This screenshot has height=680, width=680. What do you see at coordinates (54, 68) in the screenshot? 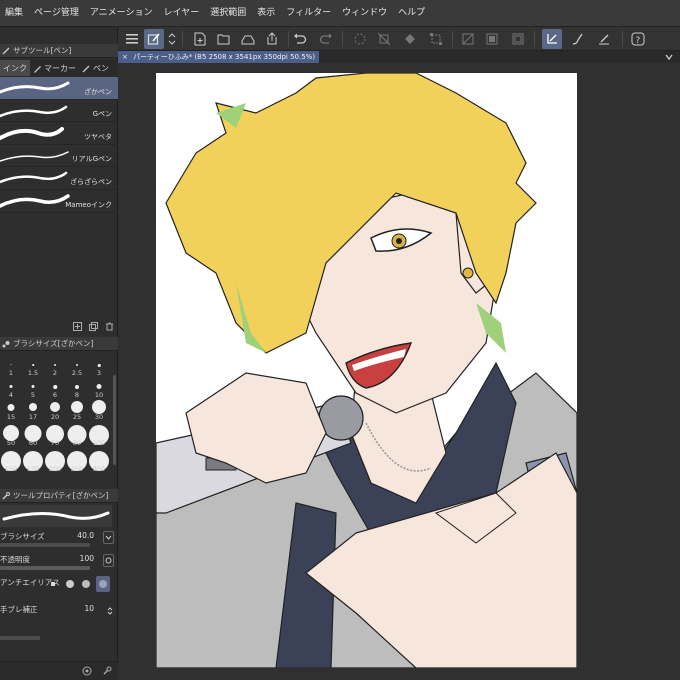
I see `tab-marker: マーカー` at bounding box center [54, 68].